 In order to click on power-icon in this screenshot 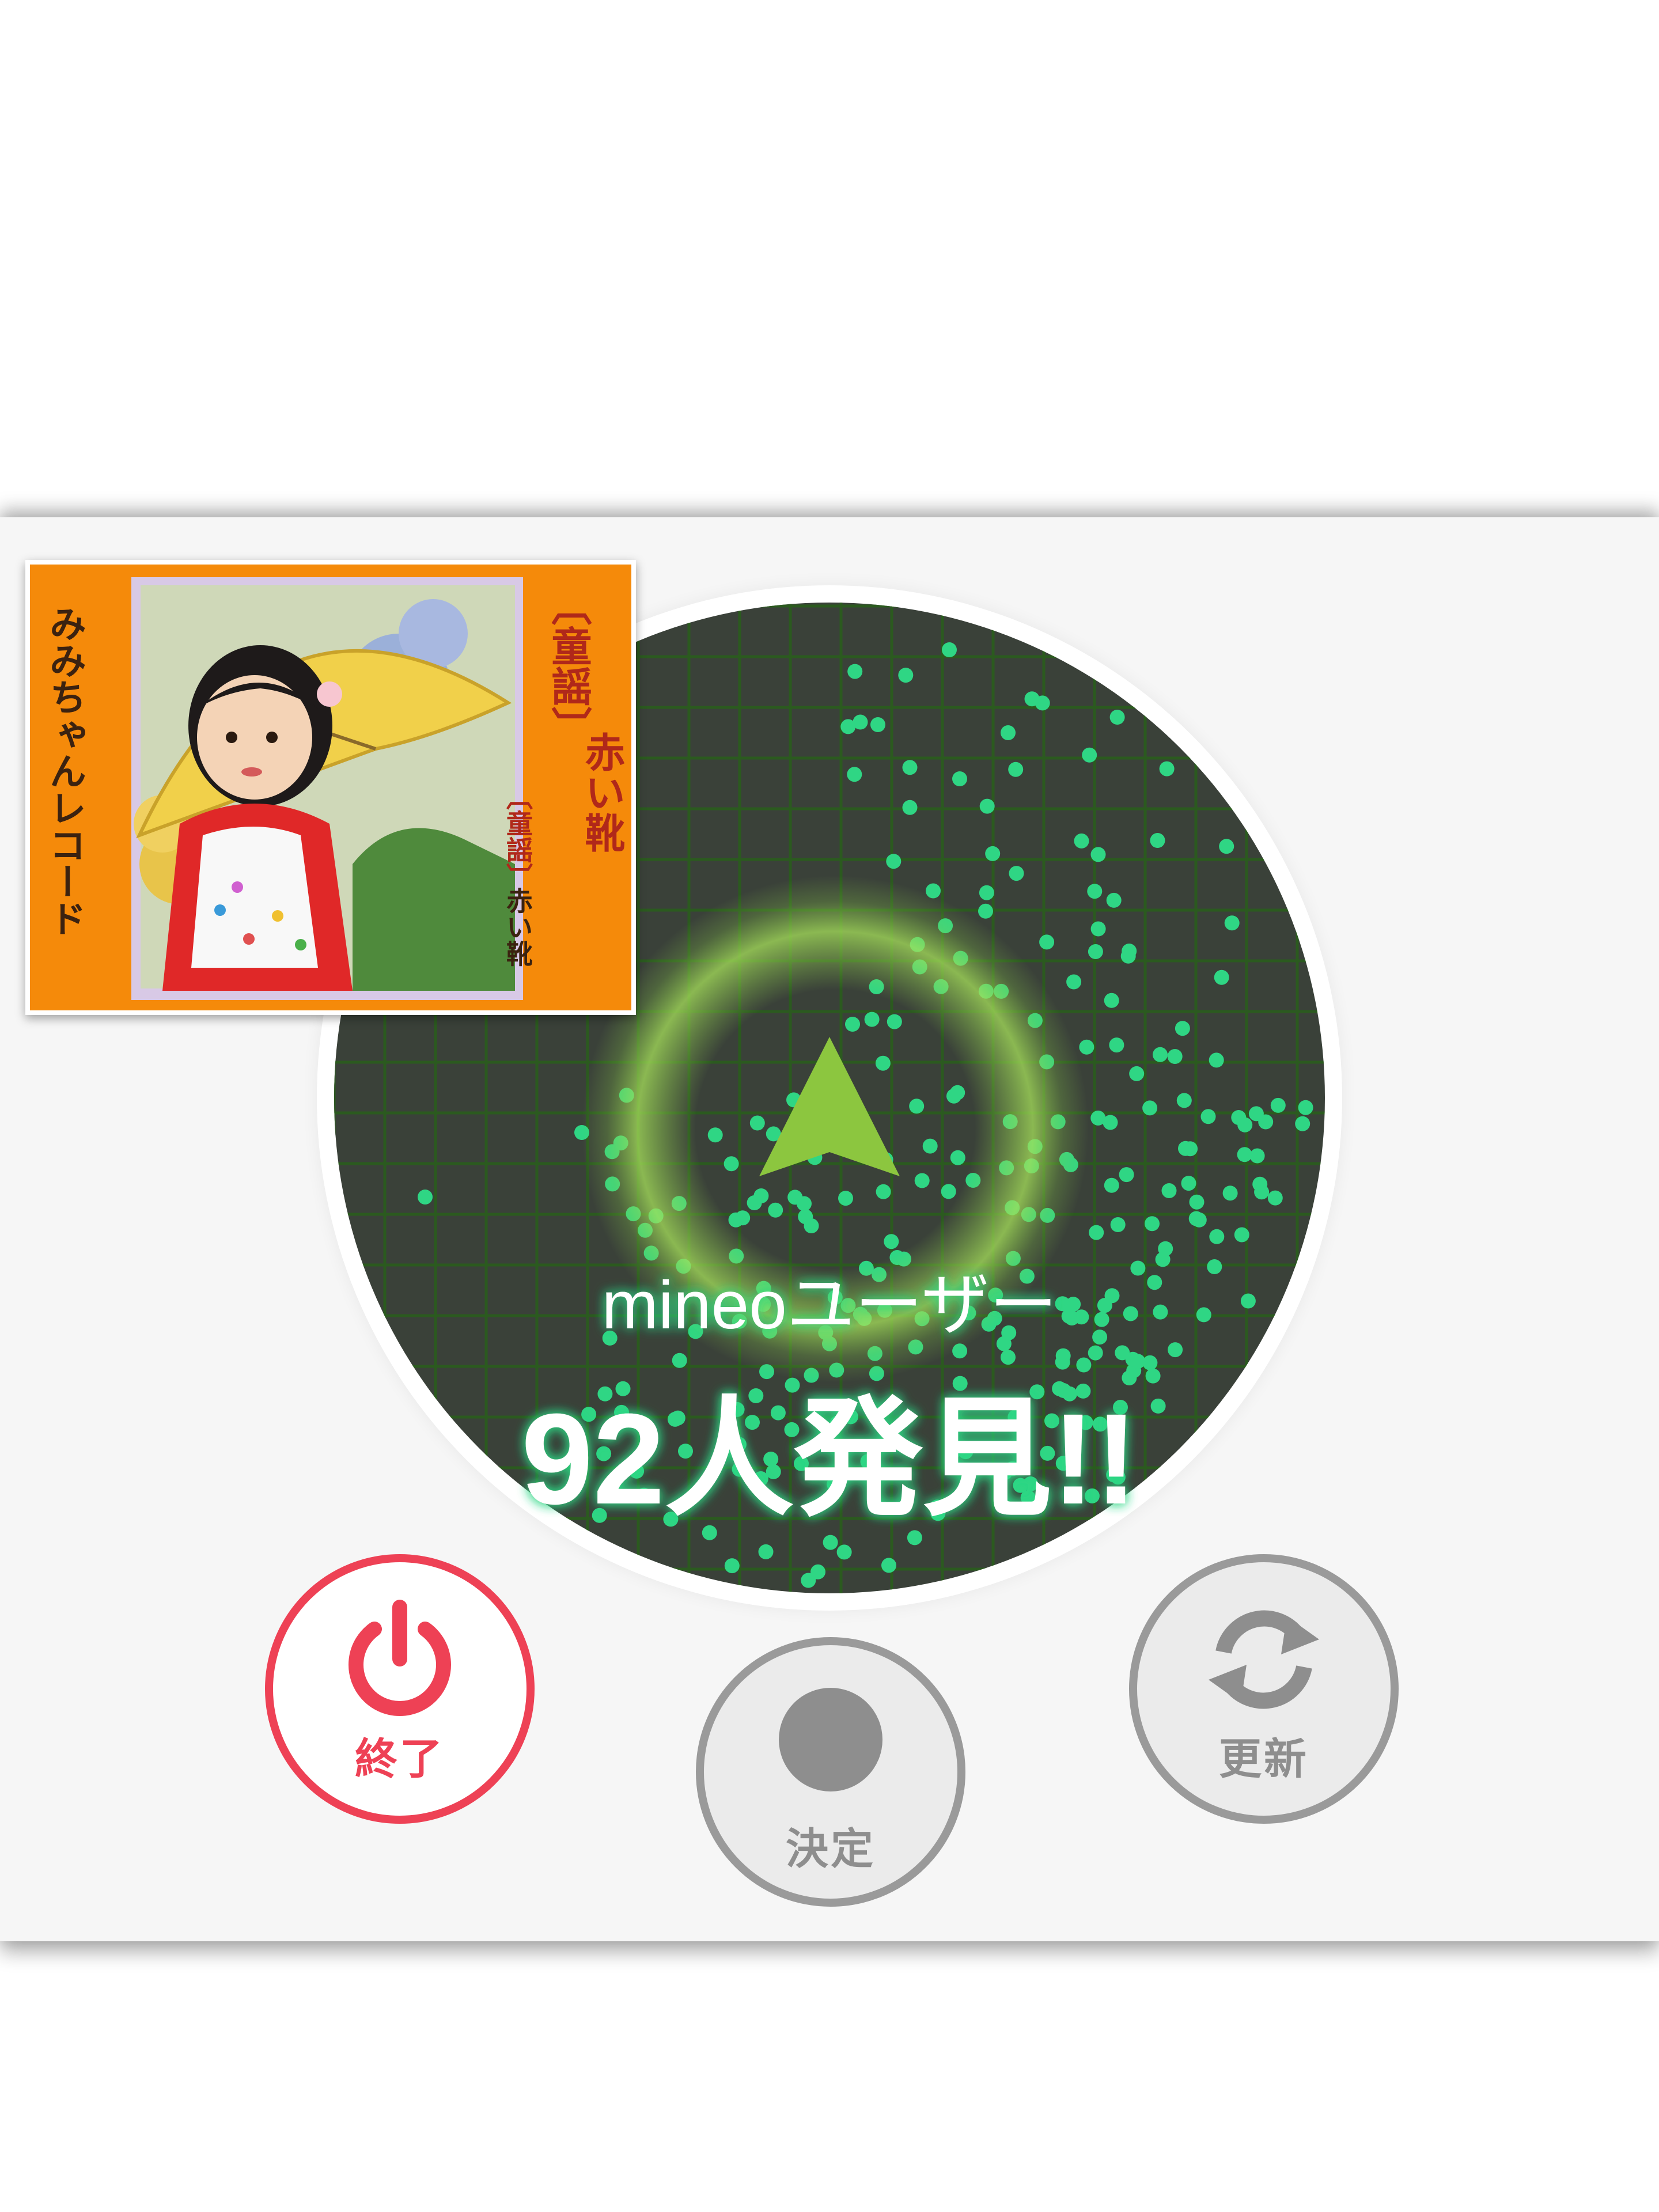, I will do `click(400, 1658)`.